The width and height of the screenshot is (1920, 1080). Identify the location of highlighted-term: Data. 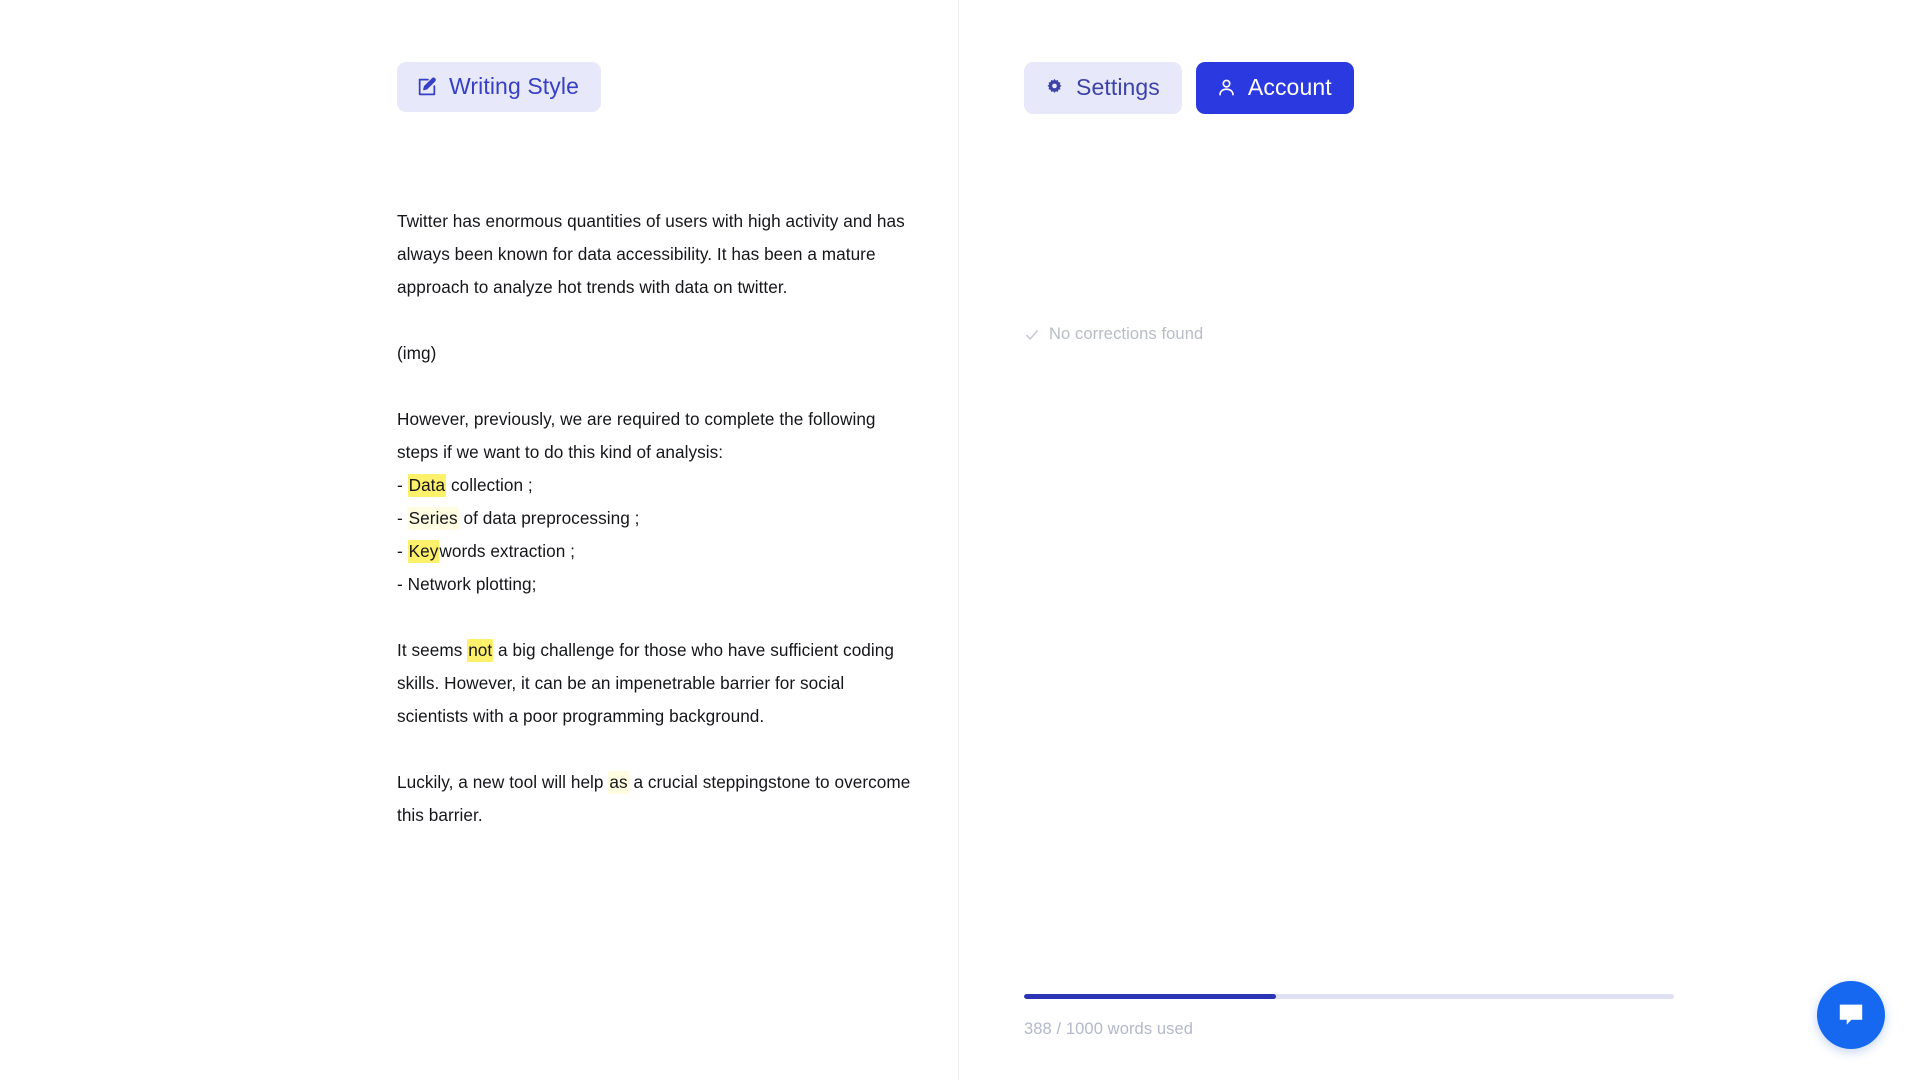
(427, 485).